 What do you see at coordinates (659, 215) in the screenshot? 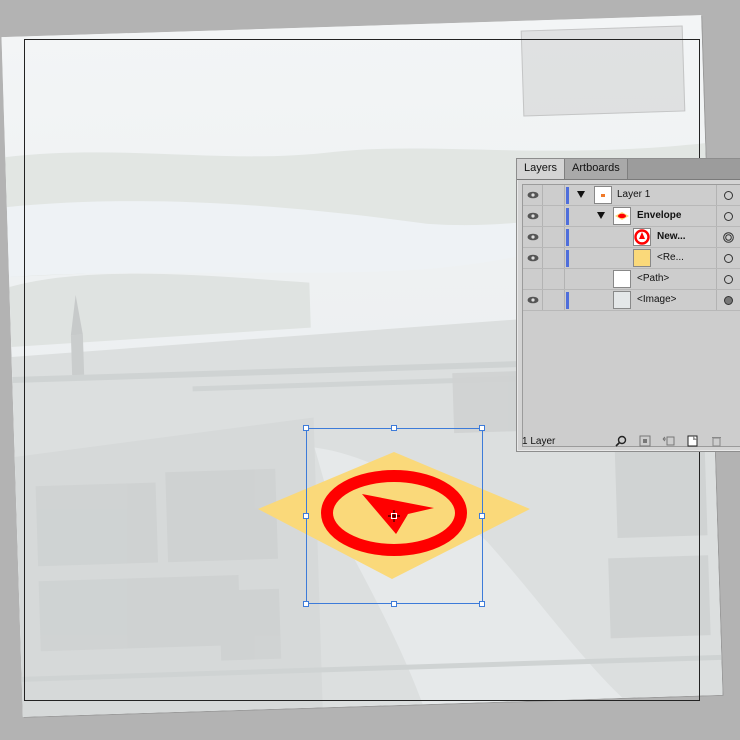
I see `layer-name: Envelope` at bounding box center [659, 215].